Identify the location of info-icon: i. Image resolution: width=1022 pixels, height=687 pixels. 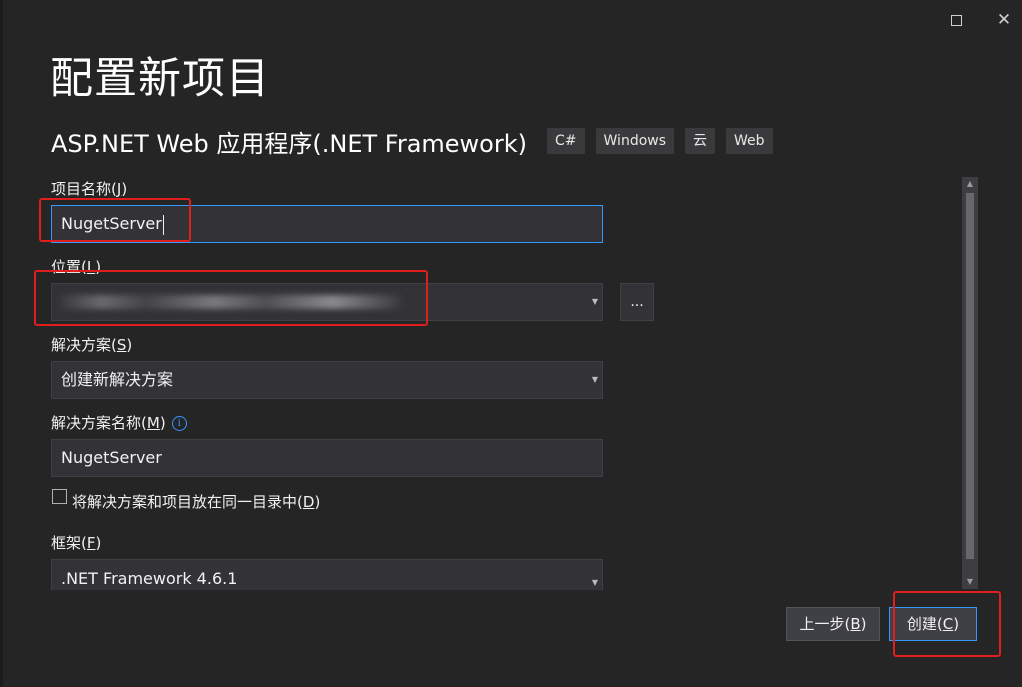
(179, 423).